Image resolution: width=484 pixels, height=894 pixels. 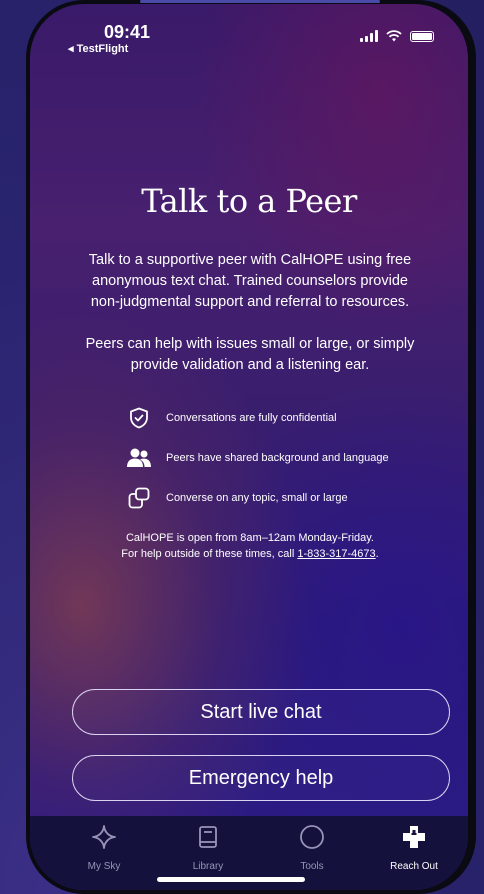 I want to click on shield-check-icon, so click(x=139, y=418).